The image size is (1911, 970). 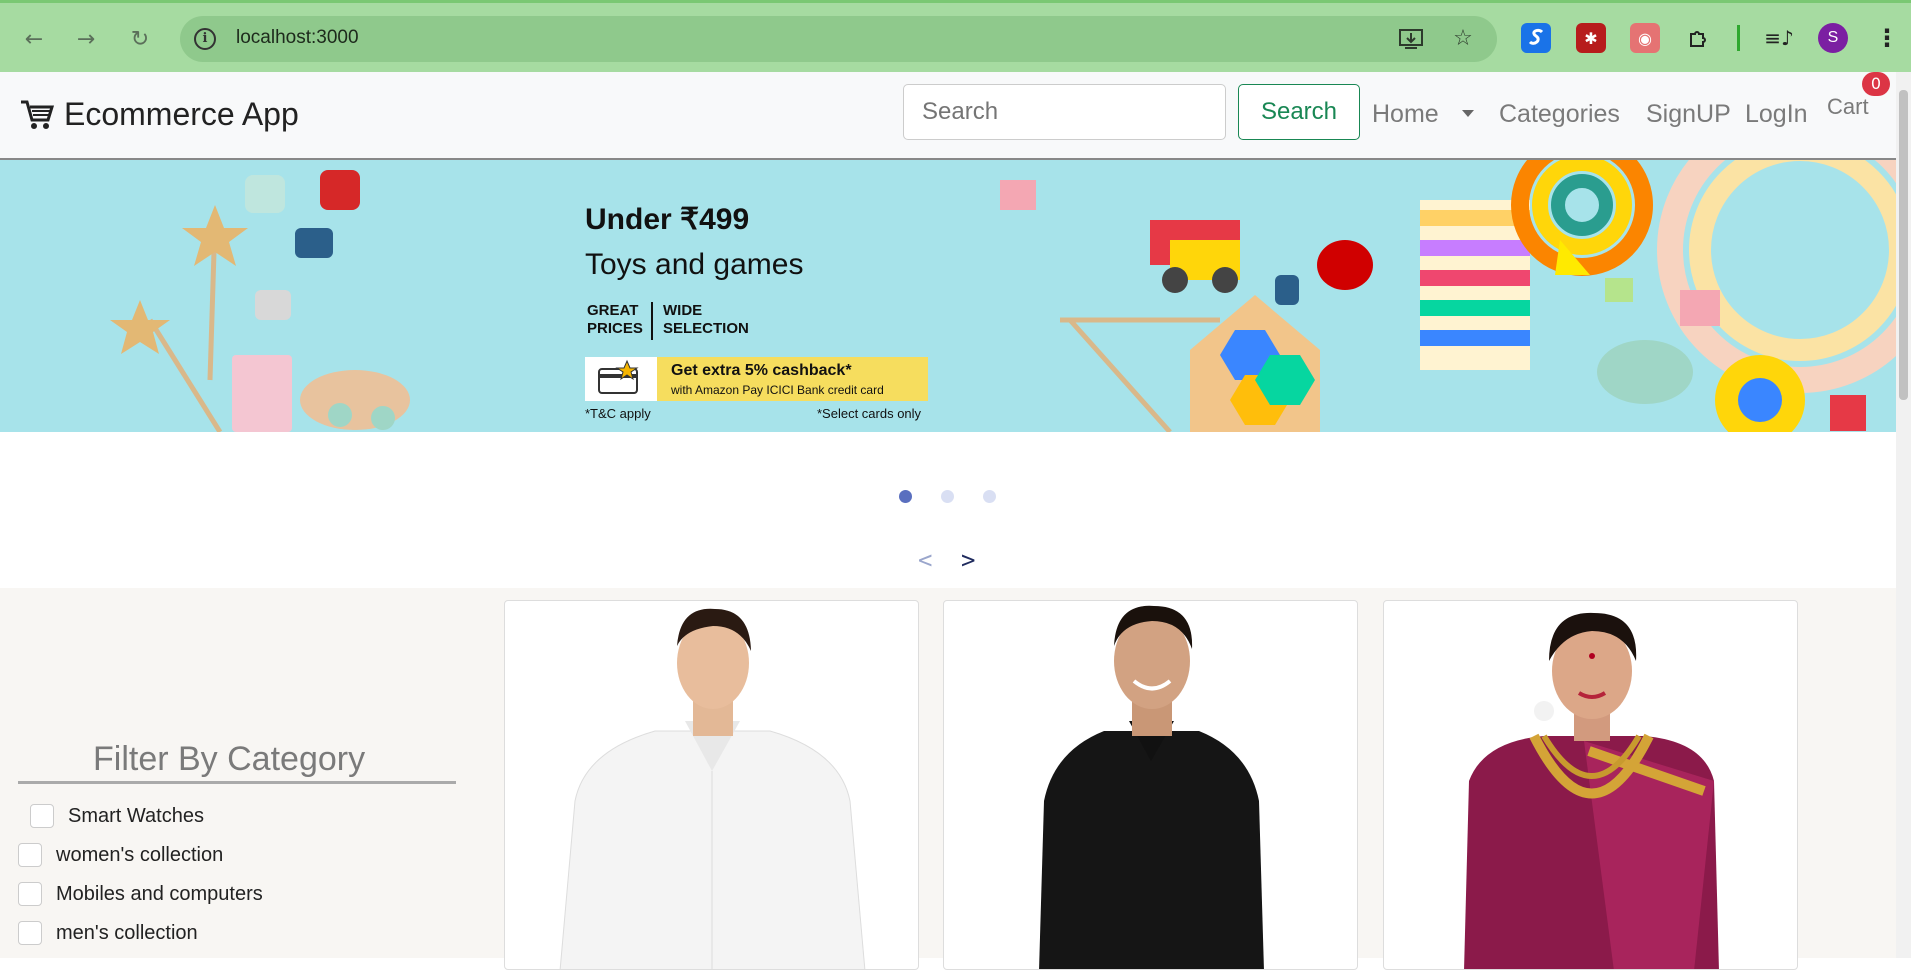 I want to click on carousel-prev-button: <, so click(x=925, y=560).